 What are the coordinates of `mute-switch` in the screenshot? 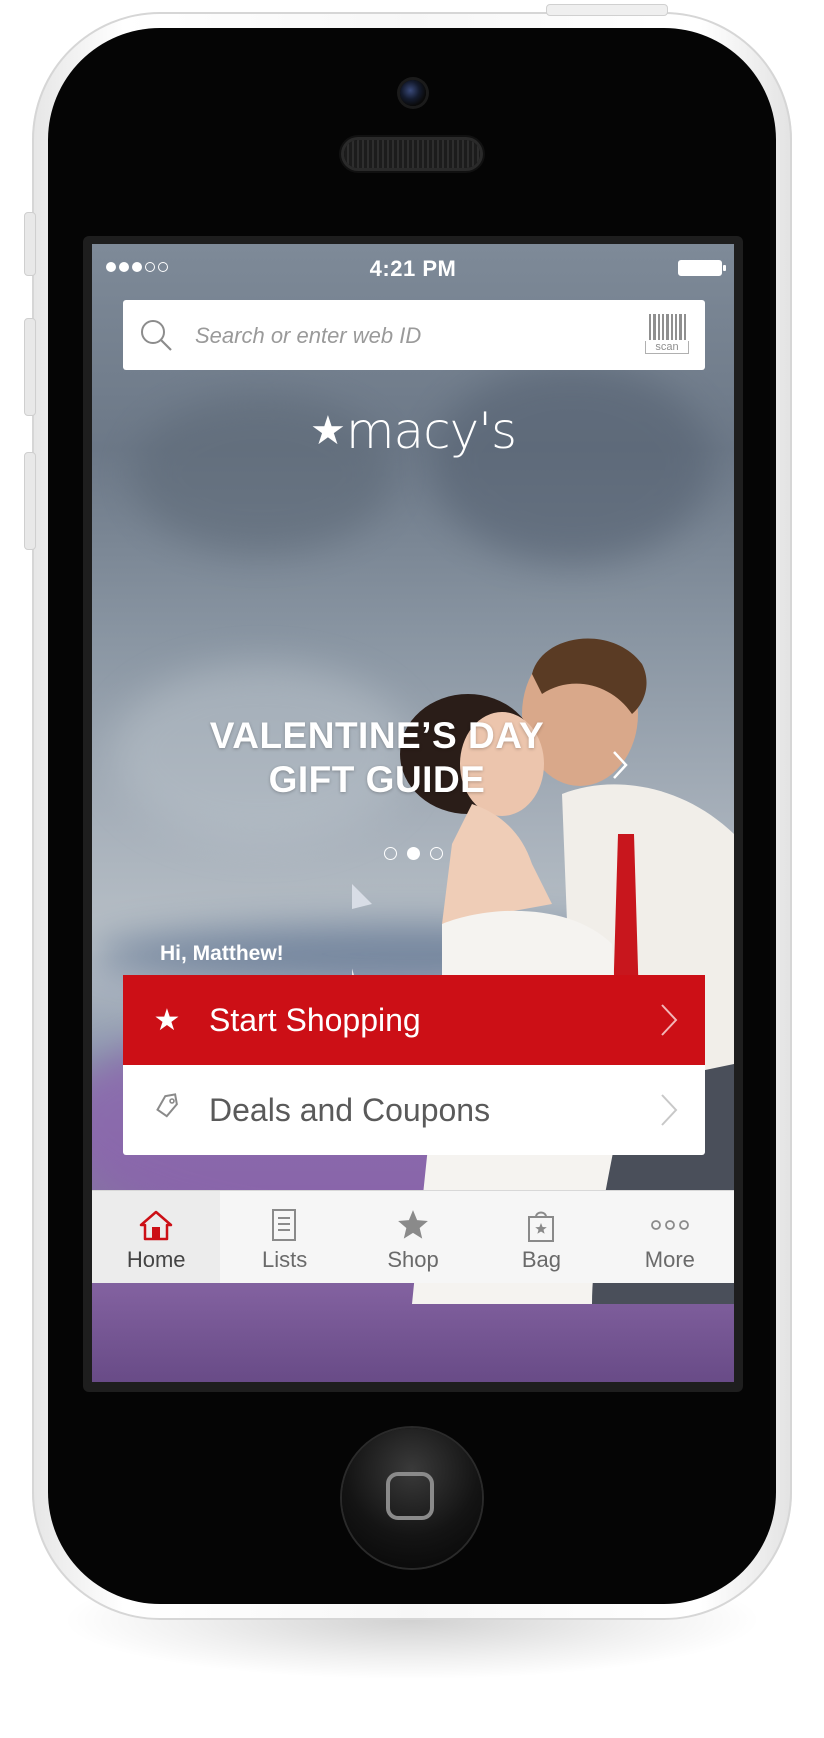 It's located at (30, 244).